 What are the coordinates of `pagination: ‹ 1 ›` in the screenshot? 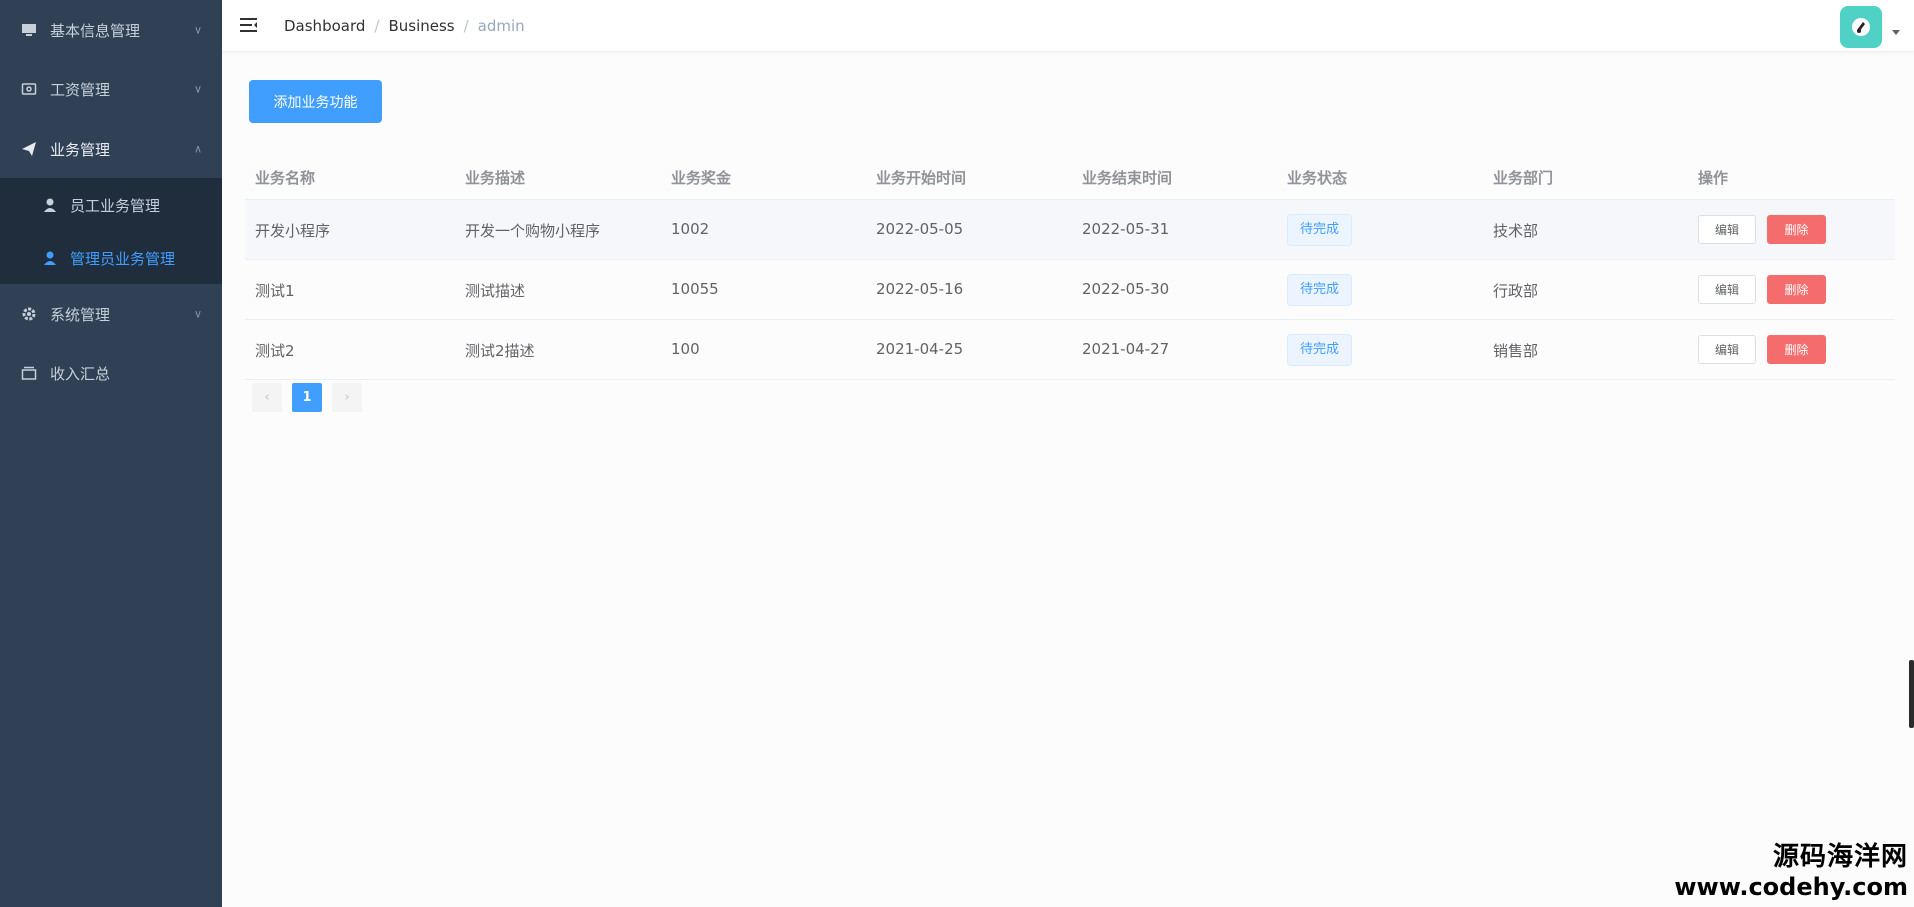 It's located at (307, 397).